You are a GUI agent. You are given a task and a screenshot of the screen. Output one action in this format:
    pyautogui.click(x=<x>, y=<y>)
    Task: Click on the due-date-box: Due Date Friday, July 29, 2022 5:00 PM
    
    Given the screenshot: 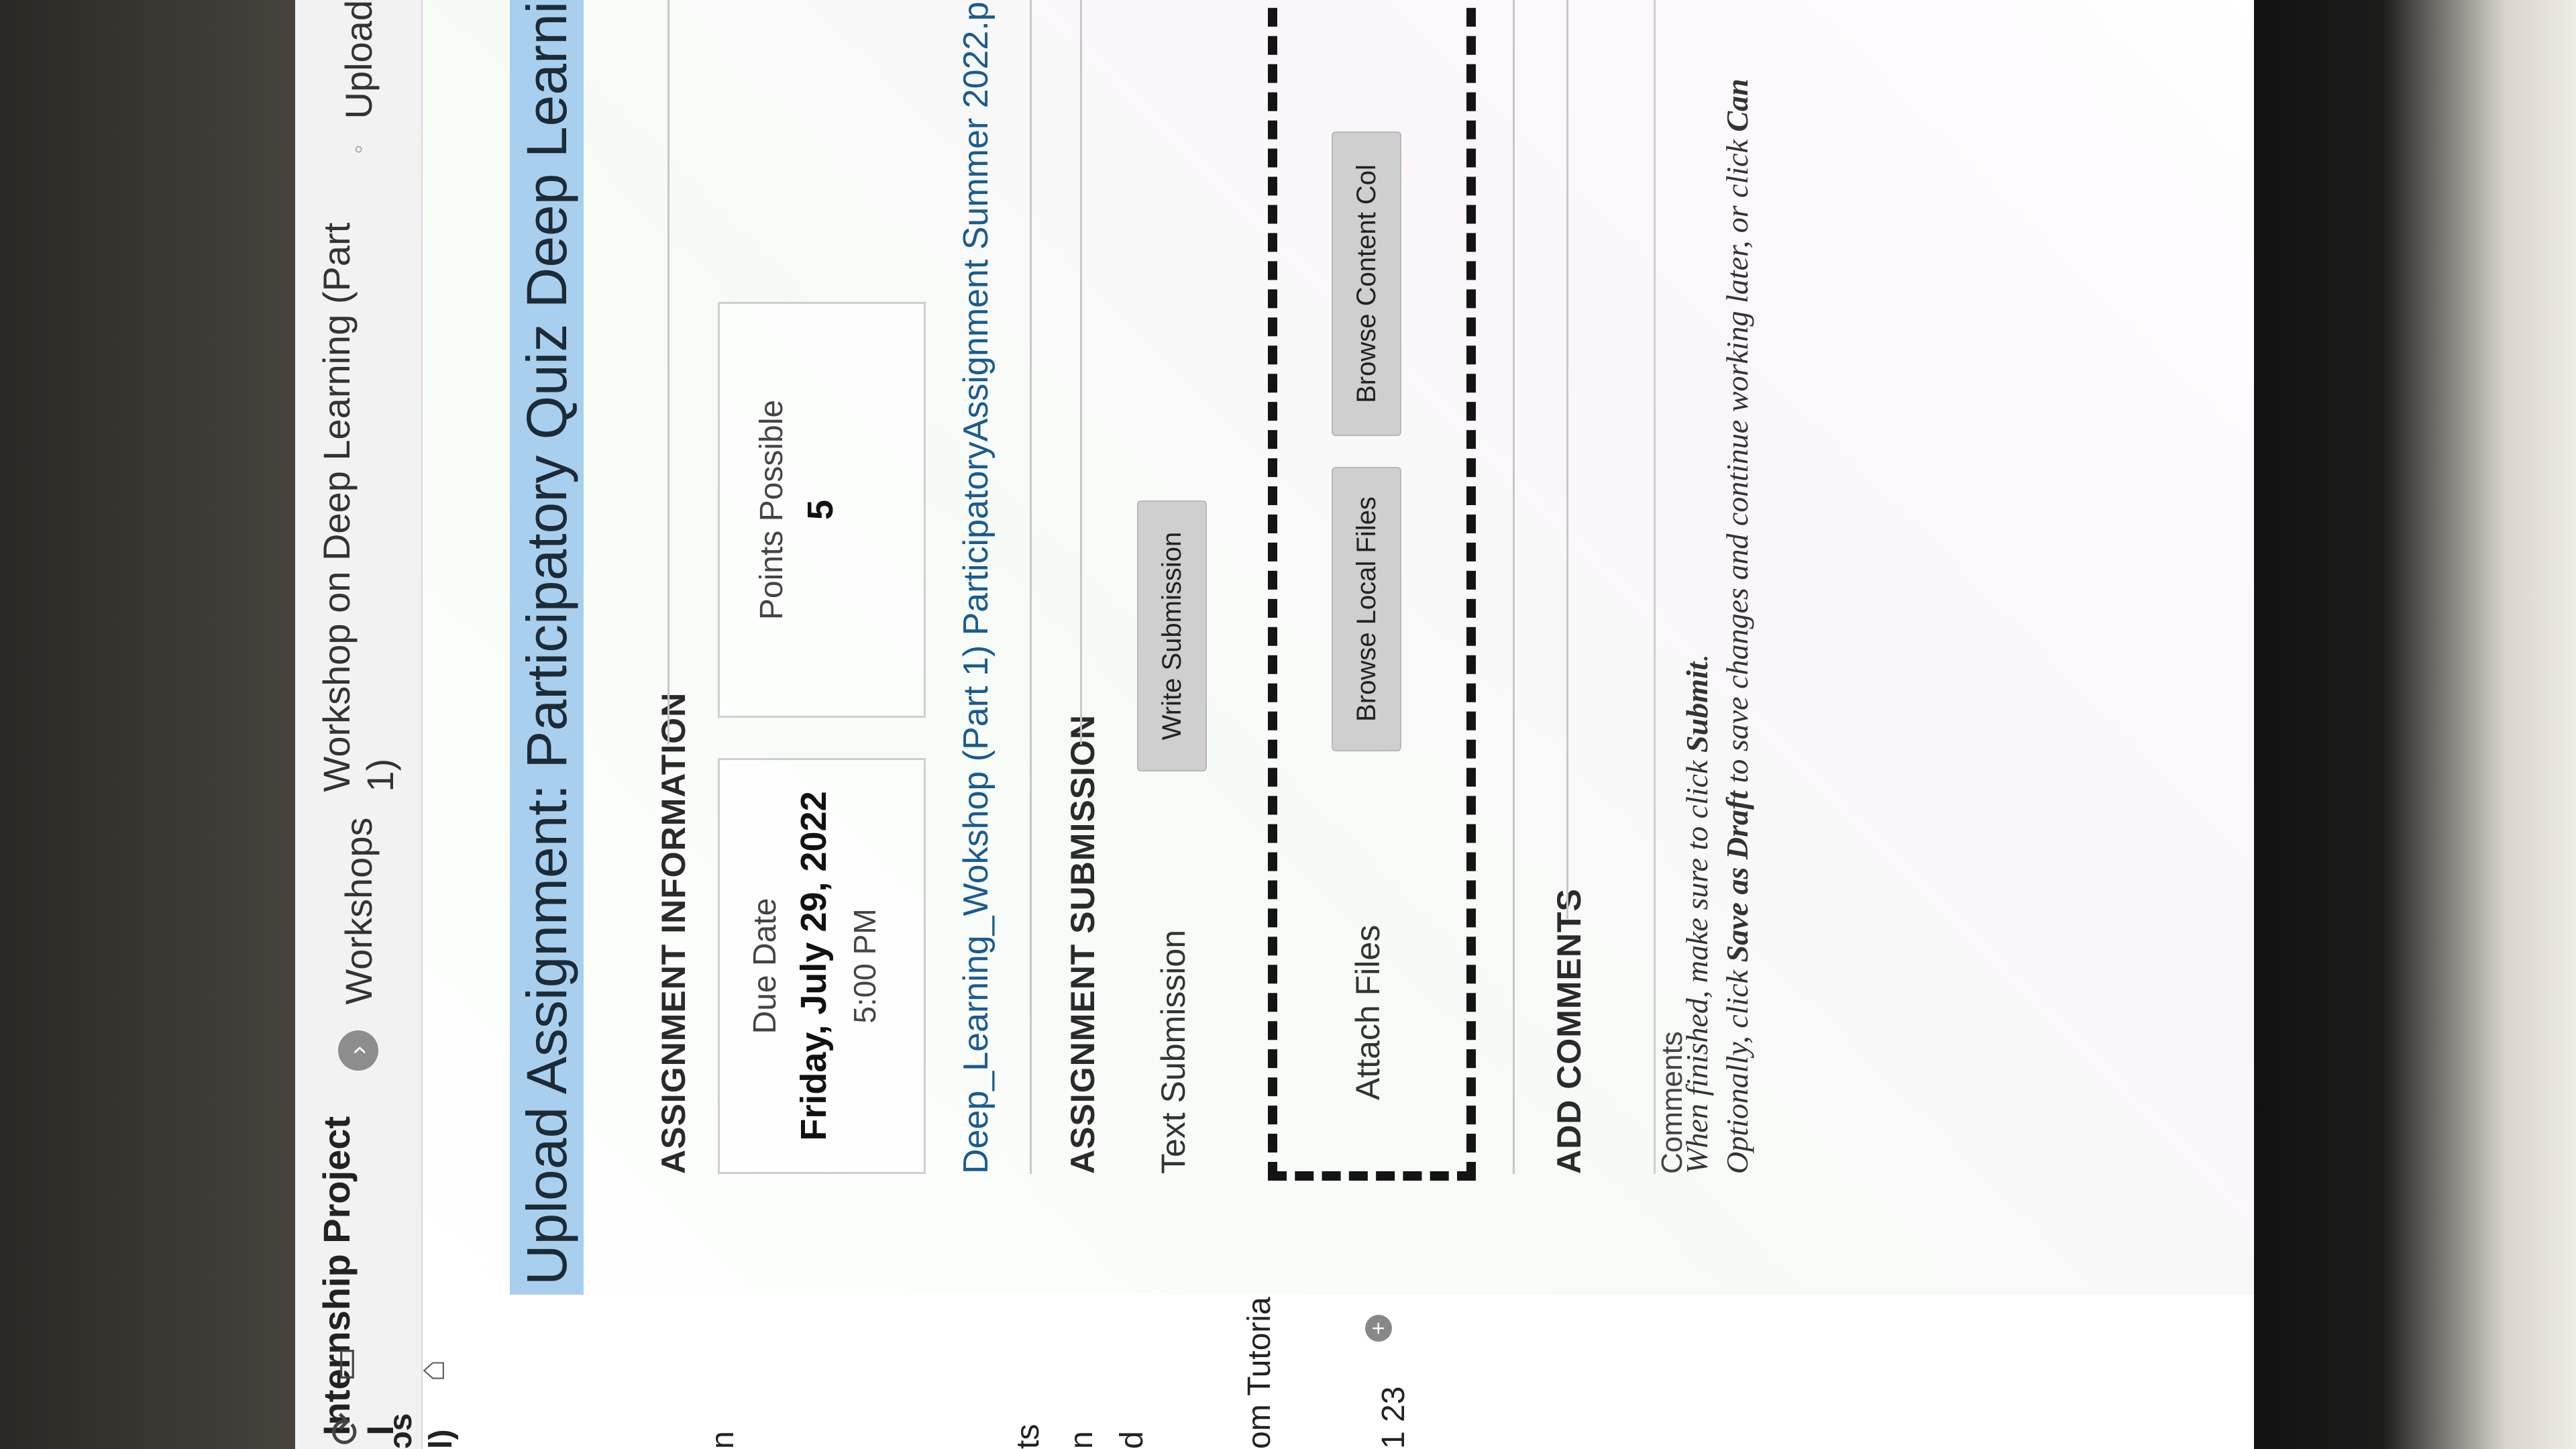 What is the action you would take?
    pyautogui.click(x=822, y=966)
    